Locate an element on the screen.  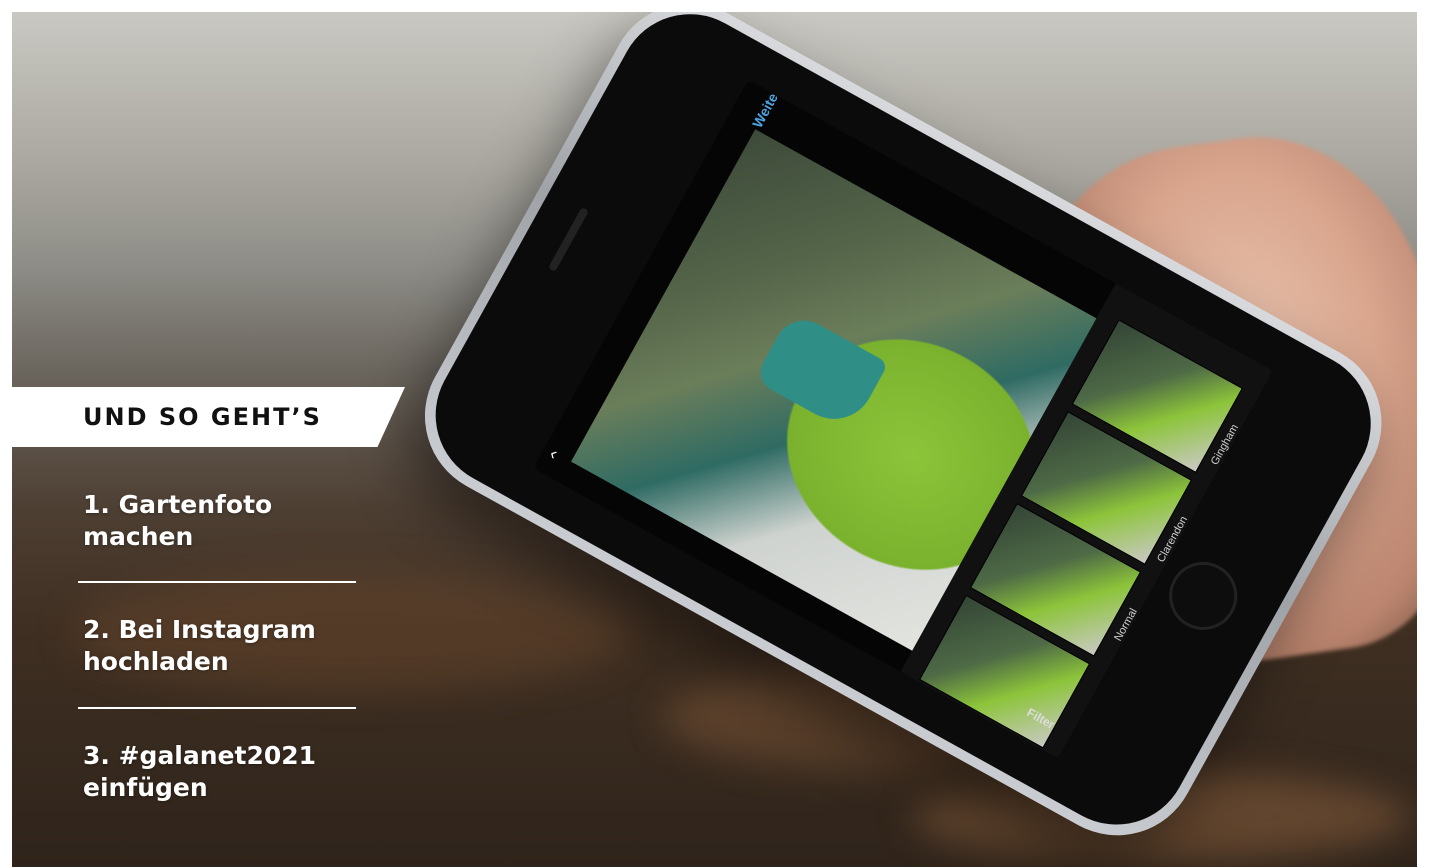
banner-title: UND SO GEHT’S is located at coordinates (202, 417).